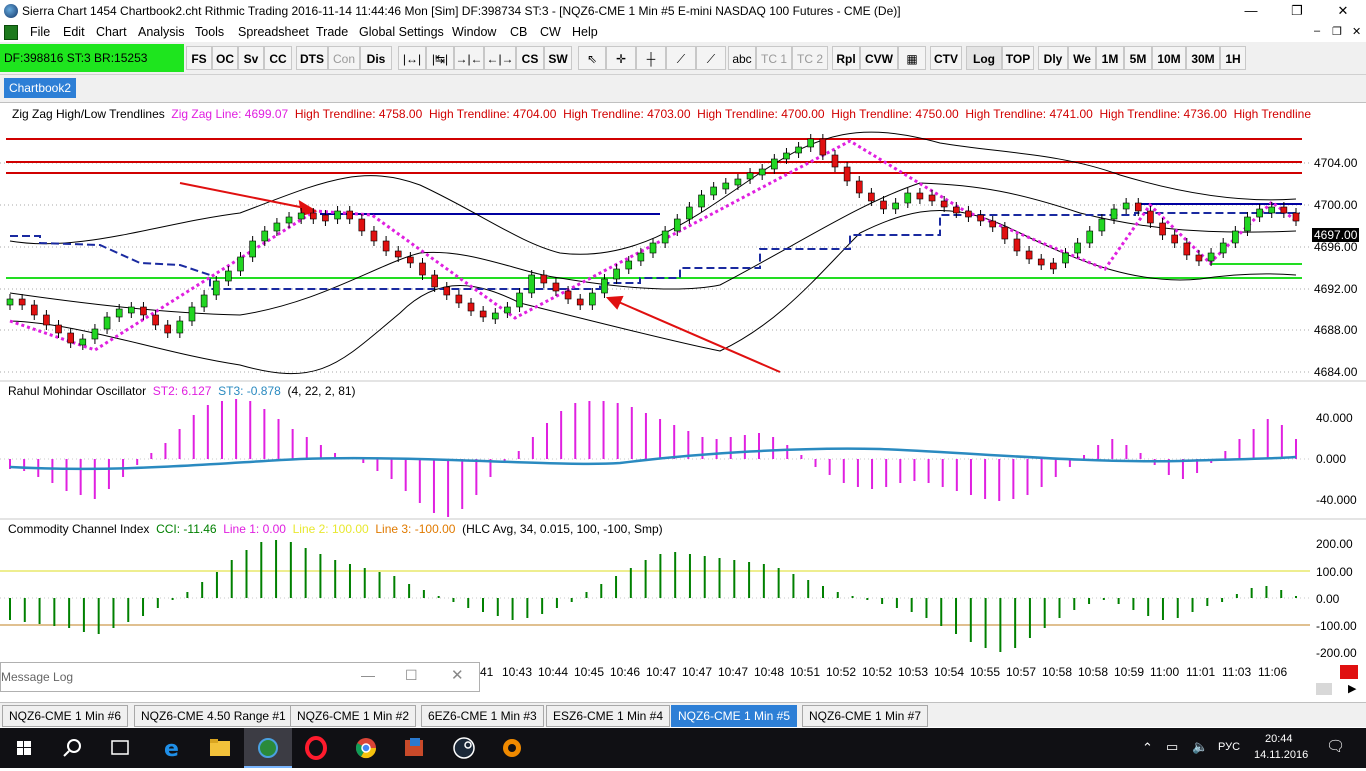 The width and height of the screenshot is (1366, 771). Describe the element at coordinates (1138, 58) in the screenshot. I see `5m-button: 5M` at that location.